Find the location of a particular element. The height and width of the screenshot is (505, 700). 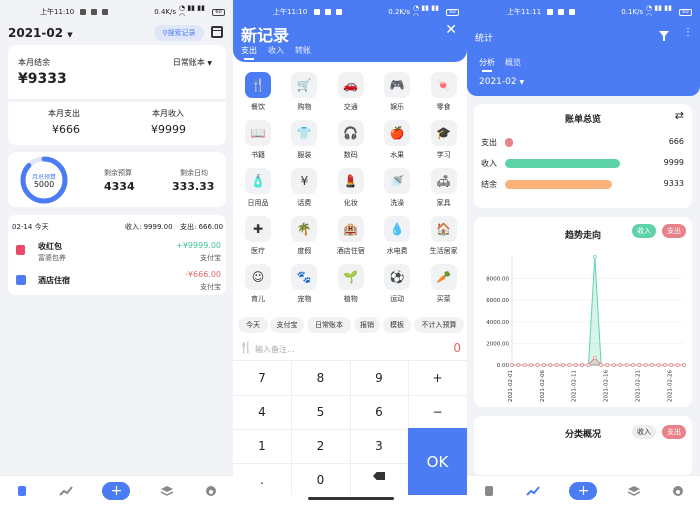

category-item: 🚿 洗澡 is located at coordinates (397, 188).